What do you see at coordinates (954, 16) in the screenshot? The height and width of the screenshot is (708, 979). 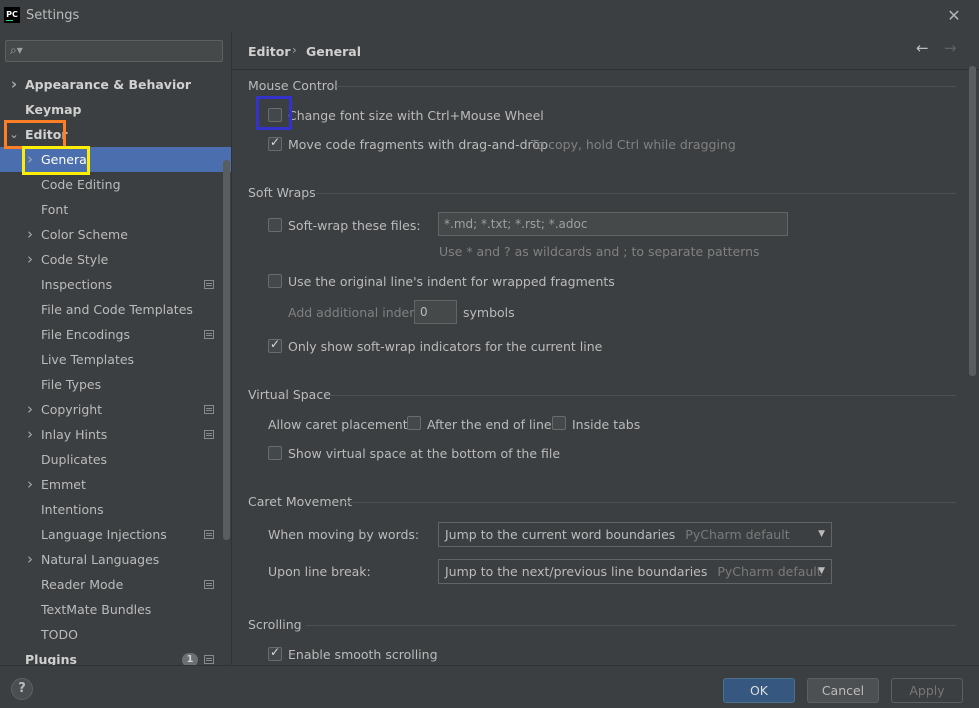 I see `close-icon: ✕` at bounding box center [954, 16].